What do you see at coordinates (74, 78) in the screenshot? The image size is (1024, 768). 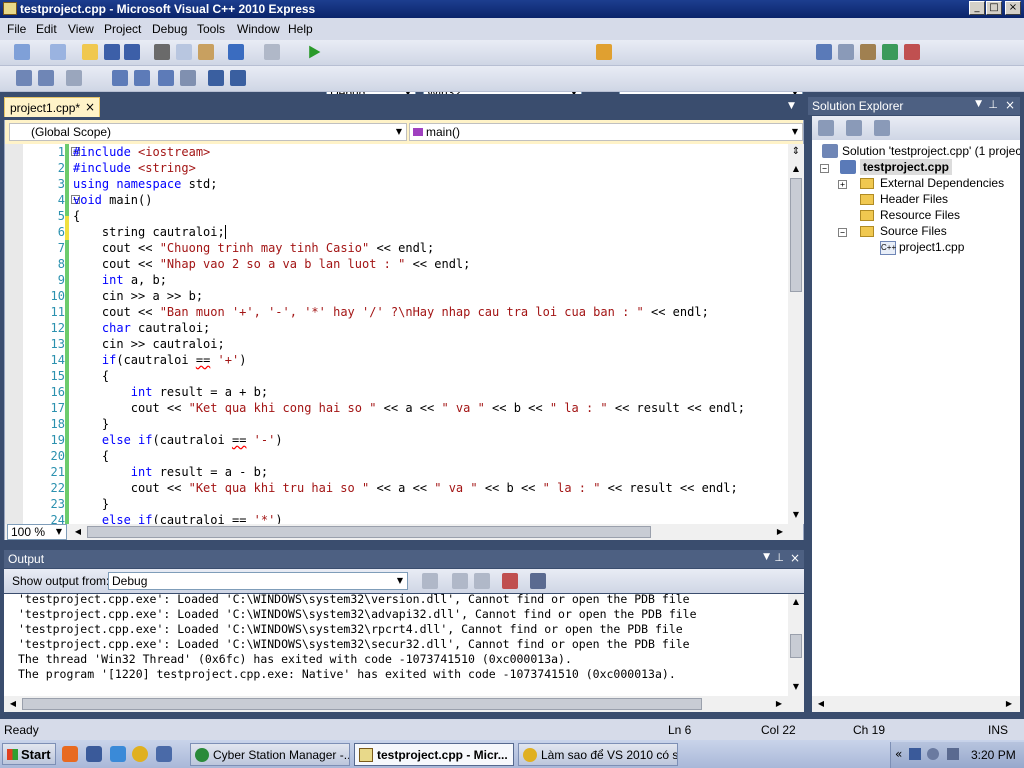 I see `quick-info-icon` at bounding box center [74, 78].